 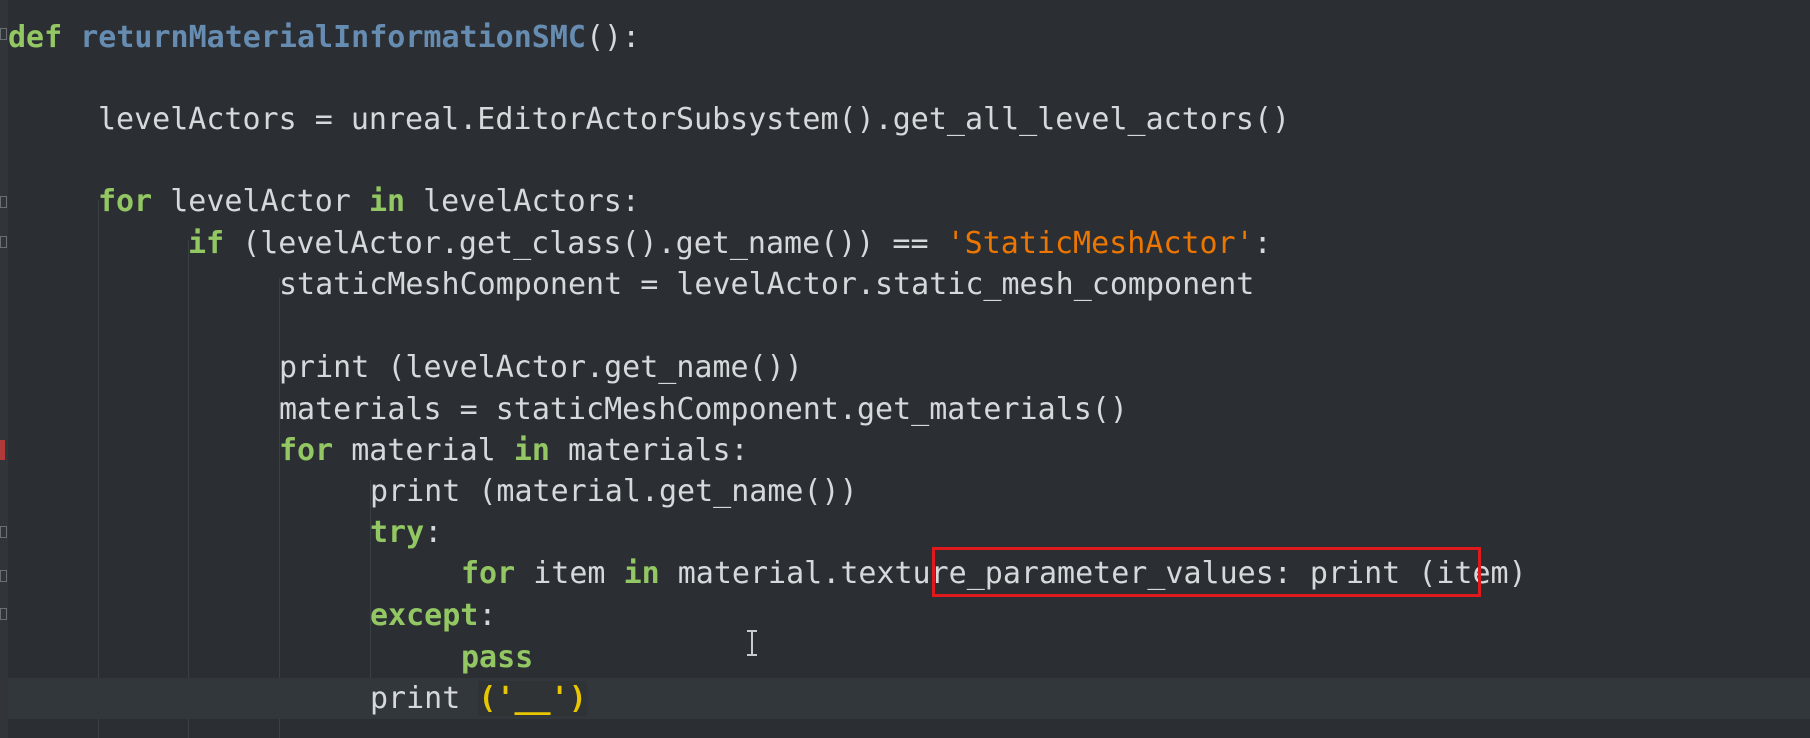 What do you see at coordinates (206, 243) in the screenshot?
I see `keyword-if: if` at bounding box center [206, 243].